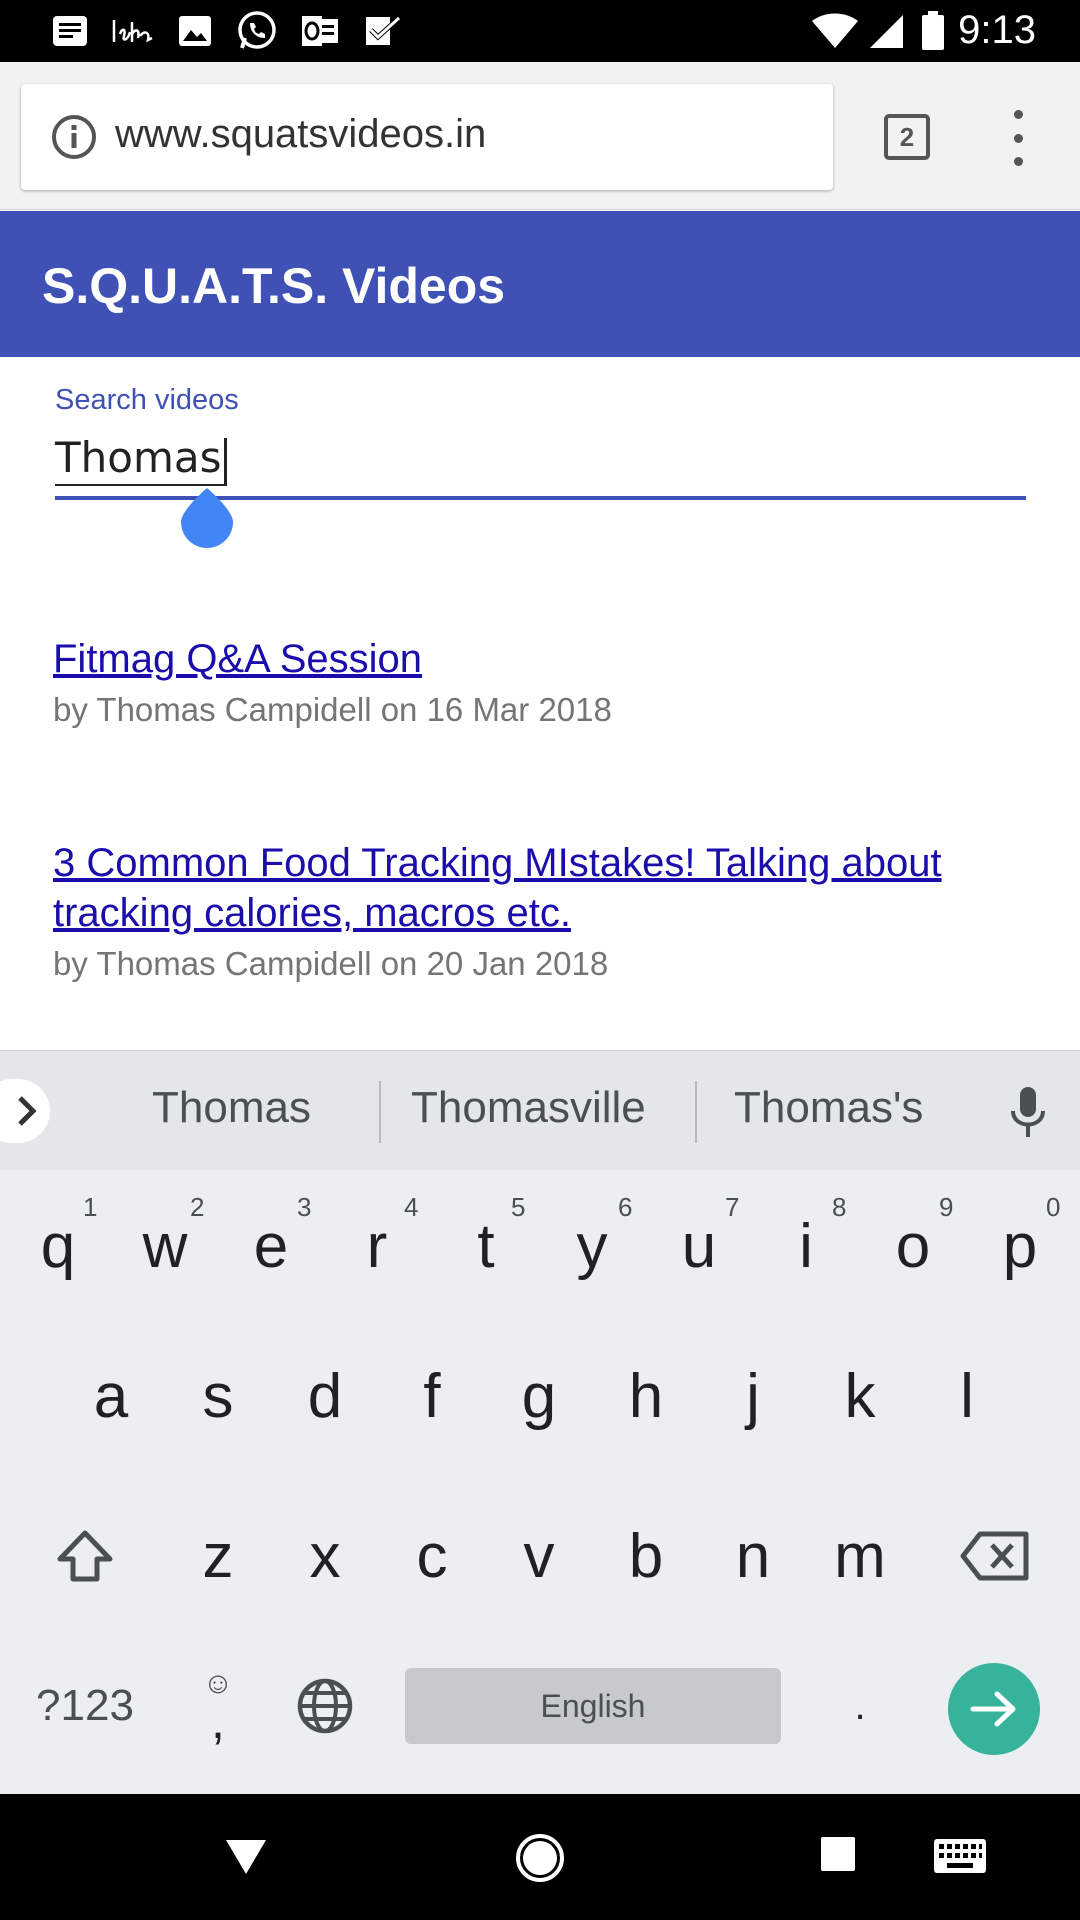 The width and height of the screenshot is (1080, 1920). Describe the element at coordinates (1053, 1207) in the screenshot. I see `key-hint: 0` at that location.